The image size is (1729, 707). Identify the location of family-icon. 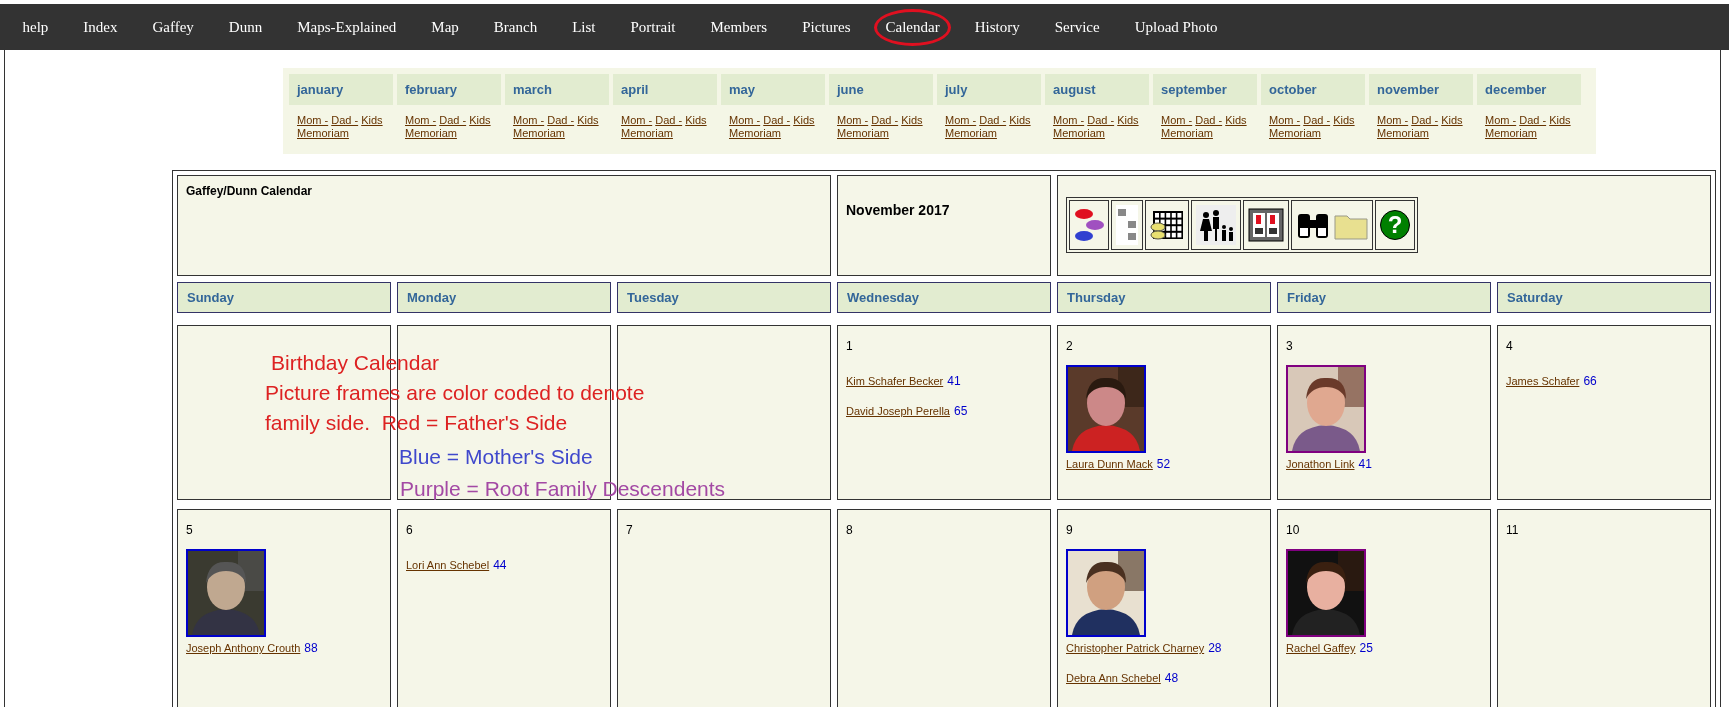
(1216, 225).